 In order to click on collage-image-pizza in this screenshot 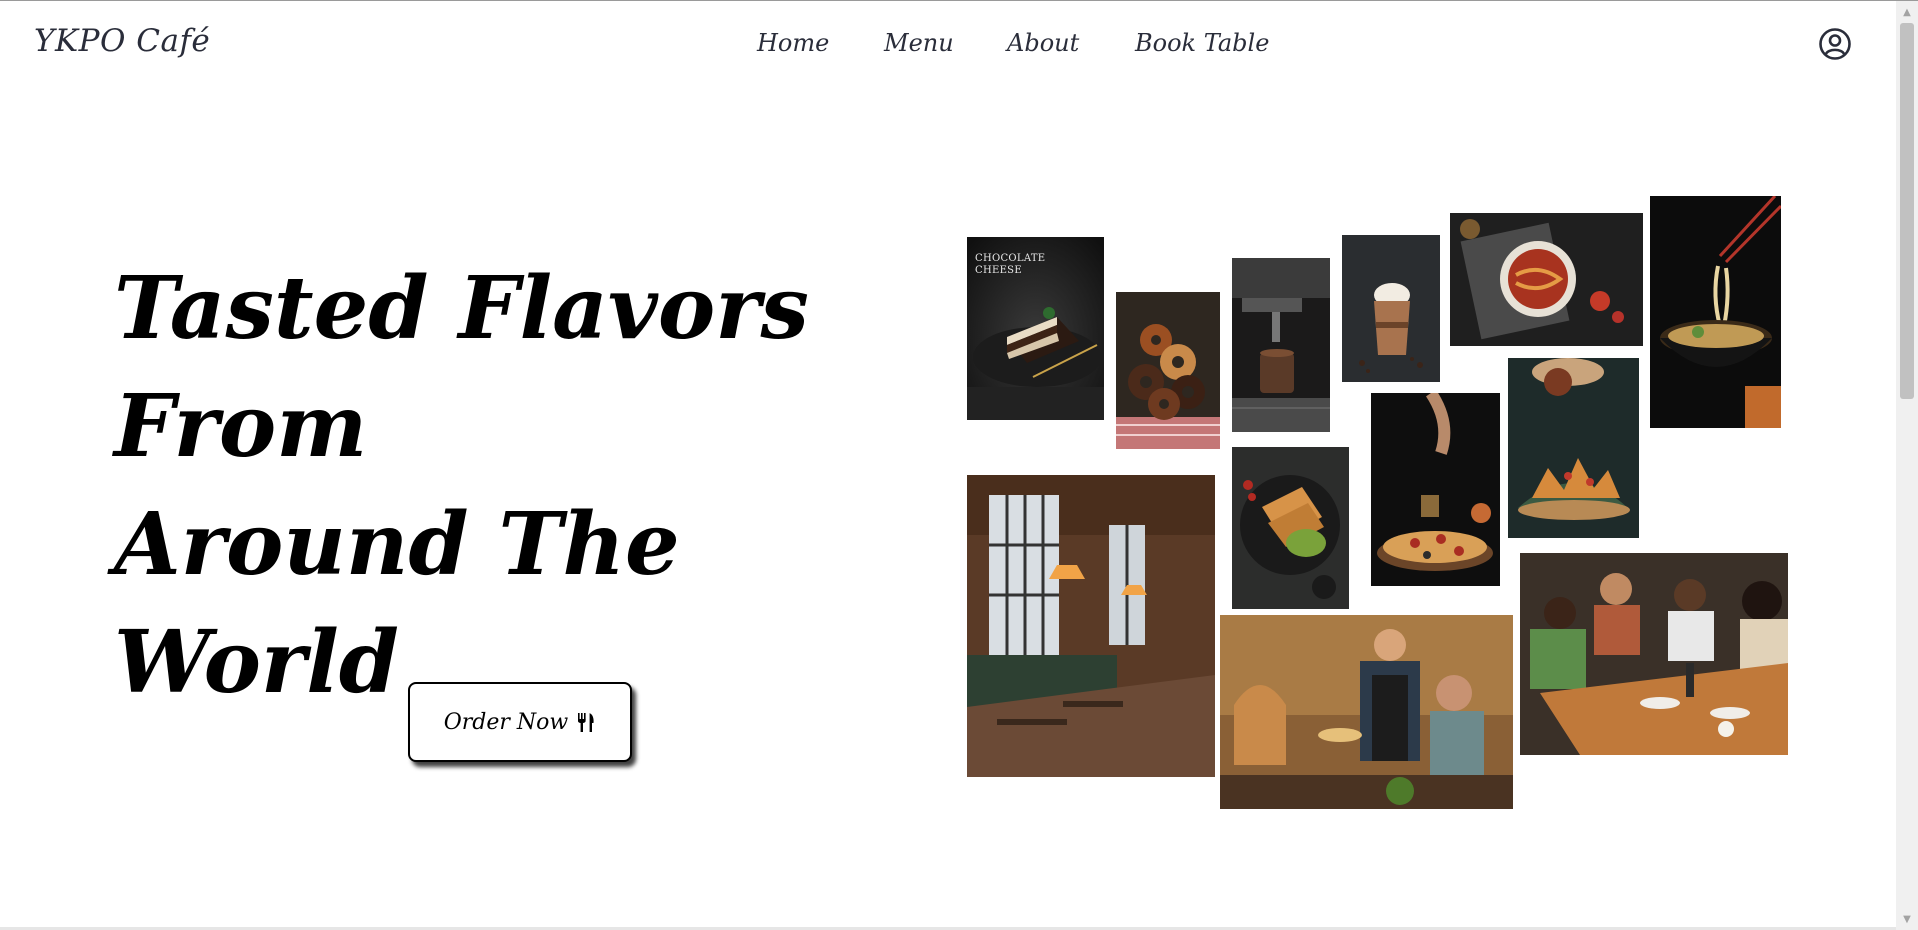, I will do `click(1435, 489)`.